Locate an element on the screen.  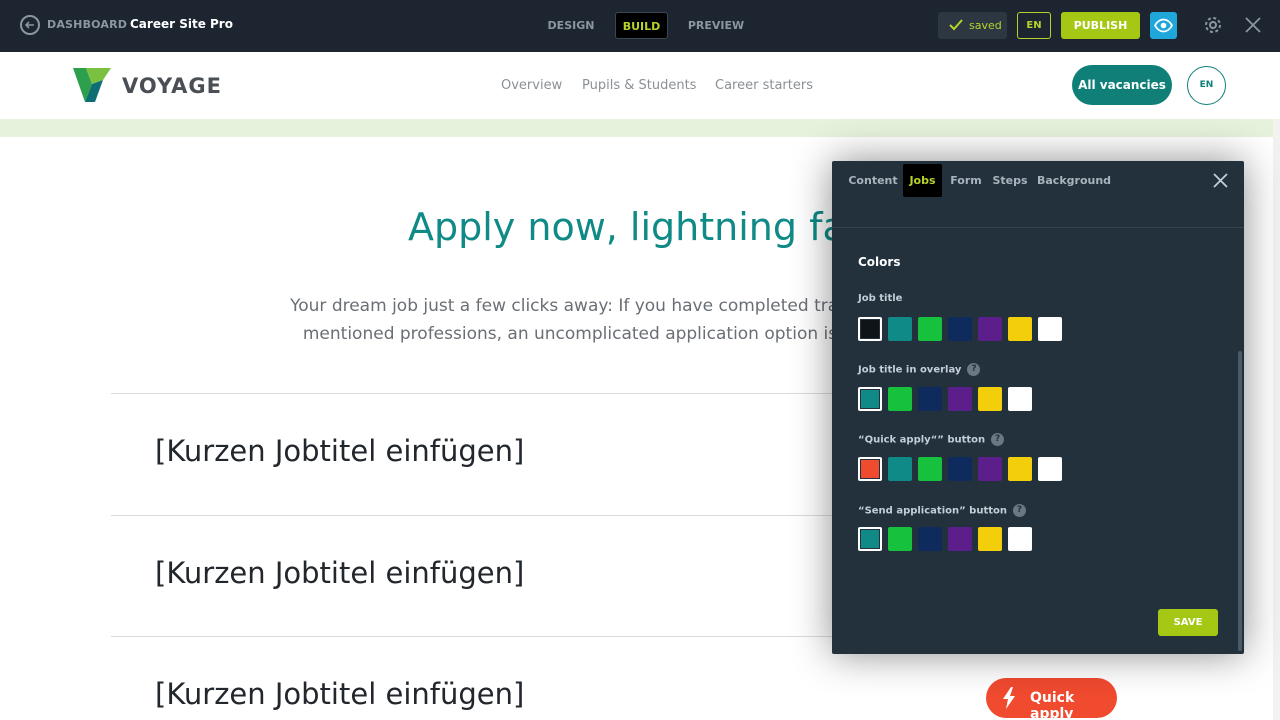
preview-eye-icon is located at coordinates (1163, 25).